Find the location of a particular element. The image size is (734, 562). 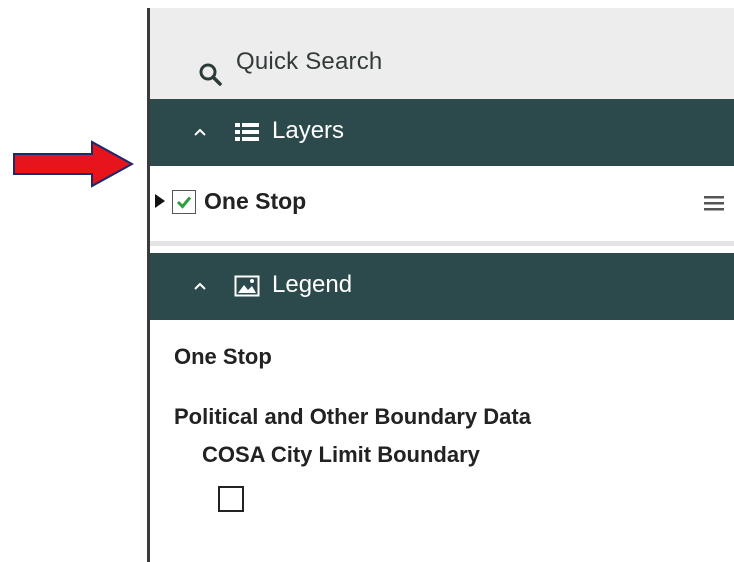

image-icon is located at coordinates (247, 286).